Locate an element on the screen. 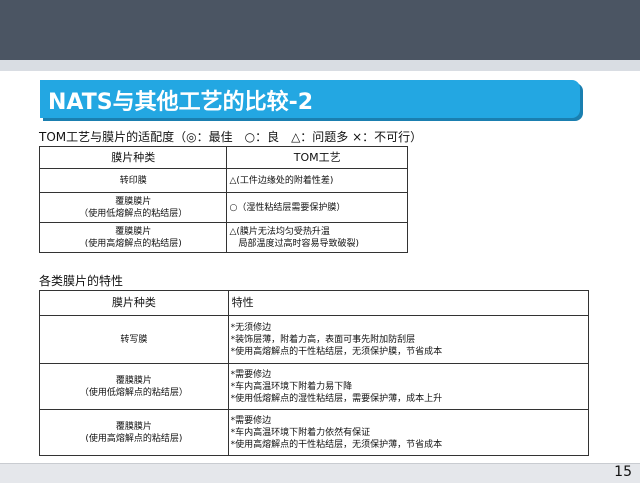 This screenshot has width=640, height=483. table-header-row: 膜片种类 特性 is located at coordinates (314, 303).